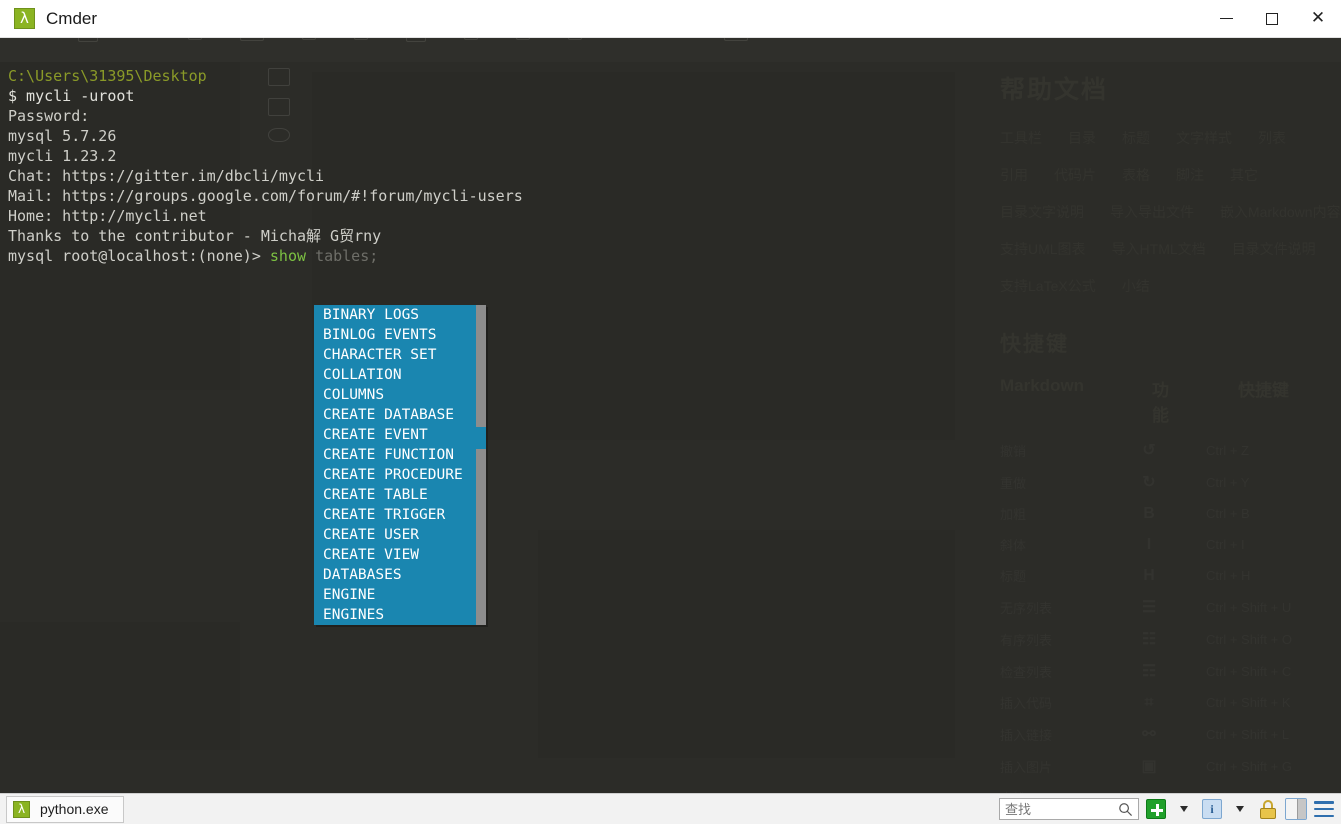 Image resolution: width=1341 pixels, height=824 pixels. I want to click on close-button: ✕, so click(1318, 19).